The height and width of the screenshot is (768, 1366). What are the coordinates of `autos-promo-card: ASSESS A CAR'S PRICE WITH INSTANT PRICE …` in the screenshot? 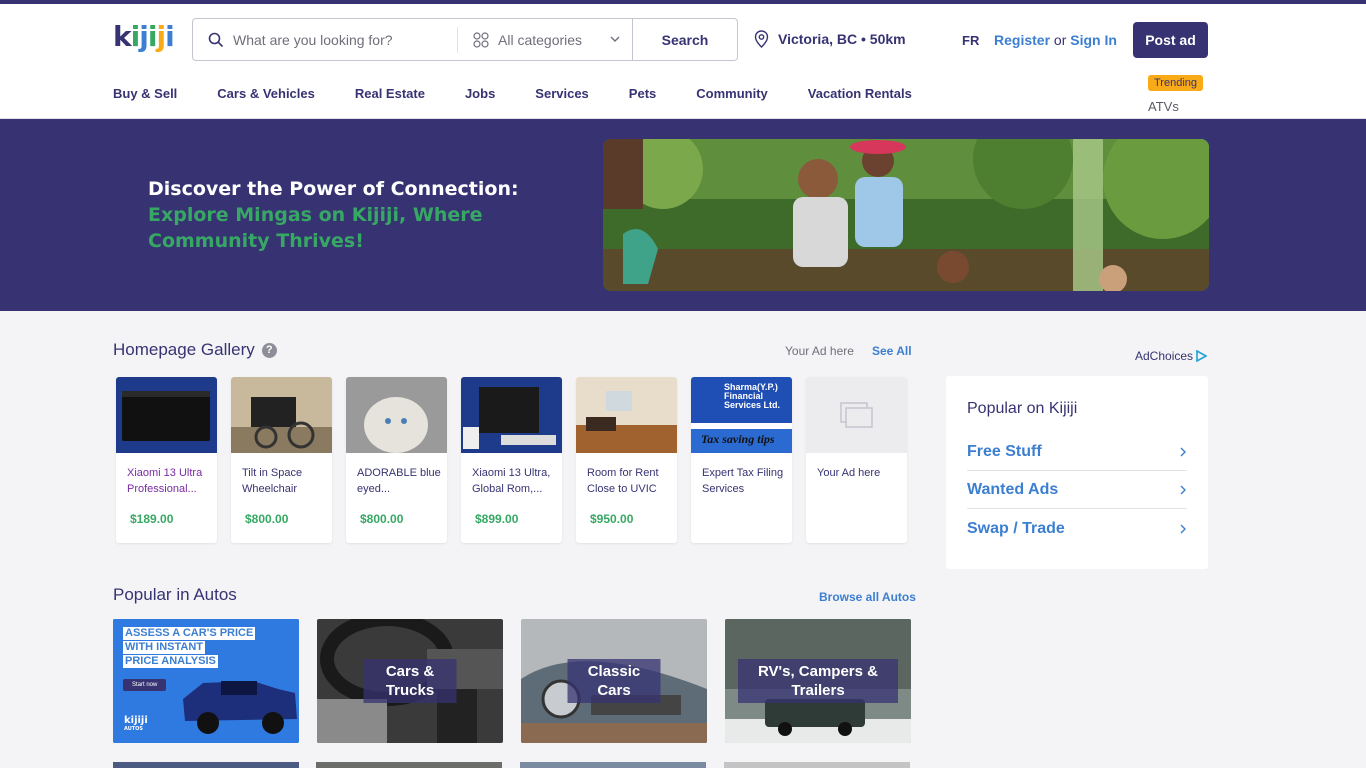 It's located at (206, 681).